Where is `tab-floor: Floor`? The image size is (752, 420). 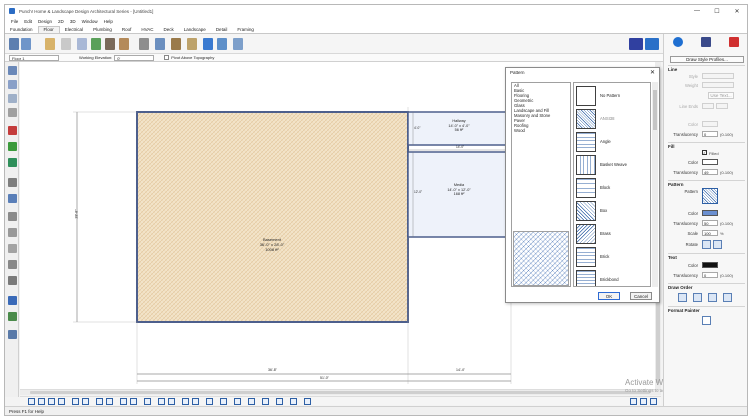 tab-floor: Floor is located at coordinates (48, 29).